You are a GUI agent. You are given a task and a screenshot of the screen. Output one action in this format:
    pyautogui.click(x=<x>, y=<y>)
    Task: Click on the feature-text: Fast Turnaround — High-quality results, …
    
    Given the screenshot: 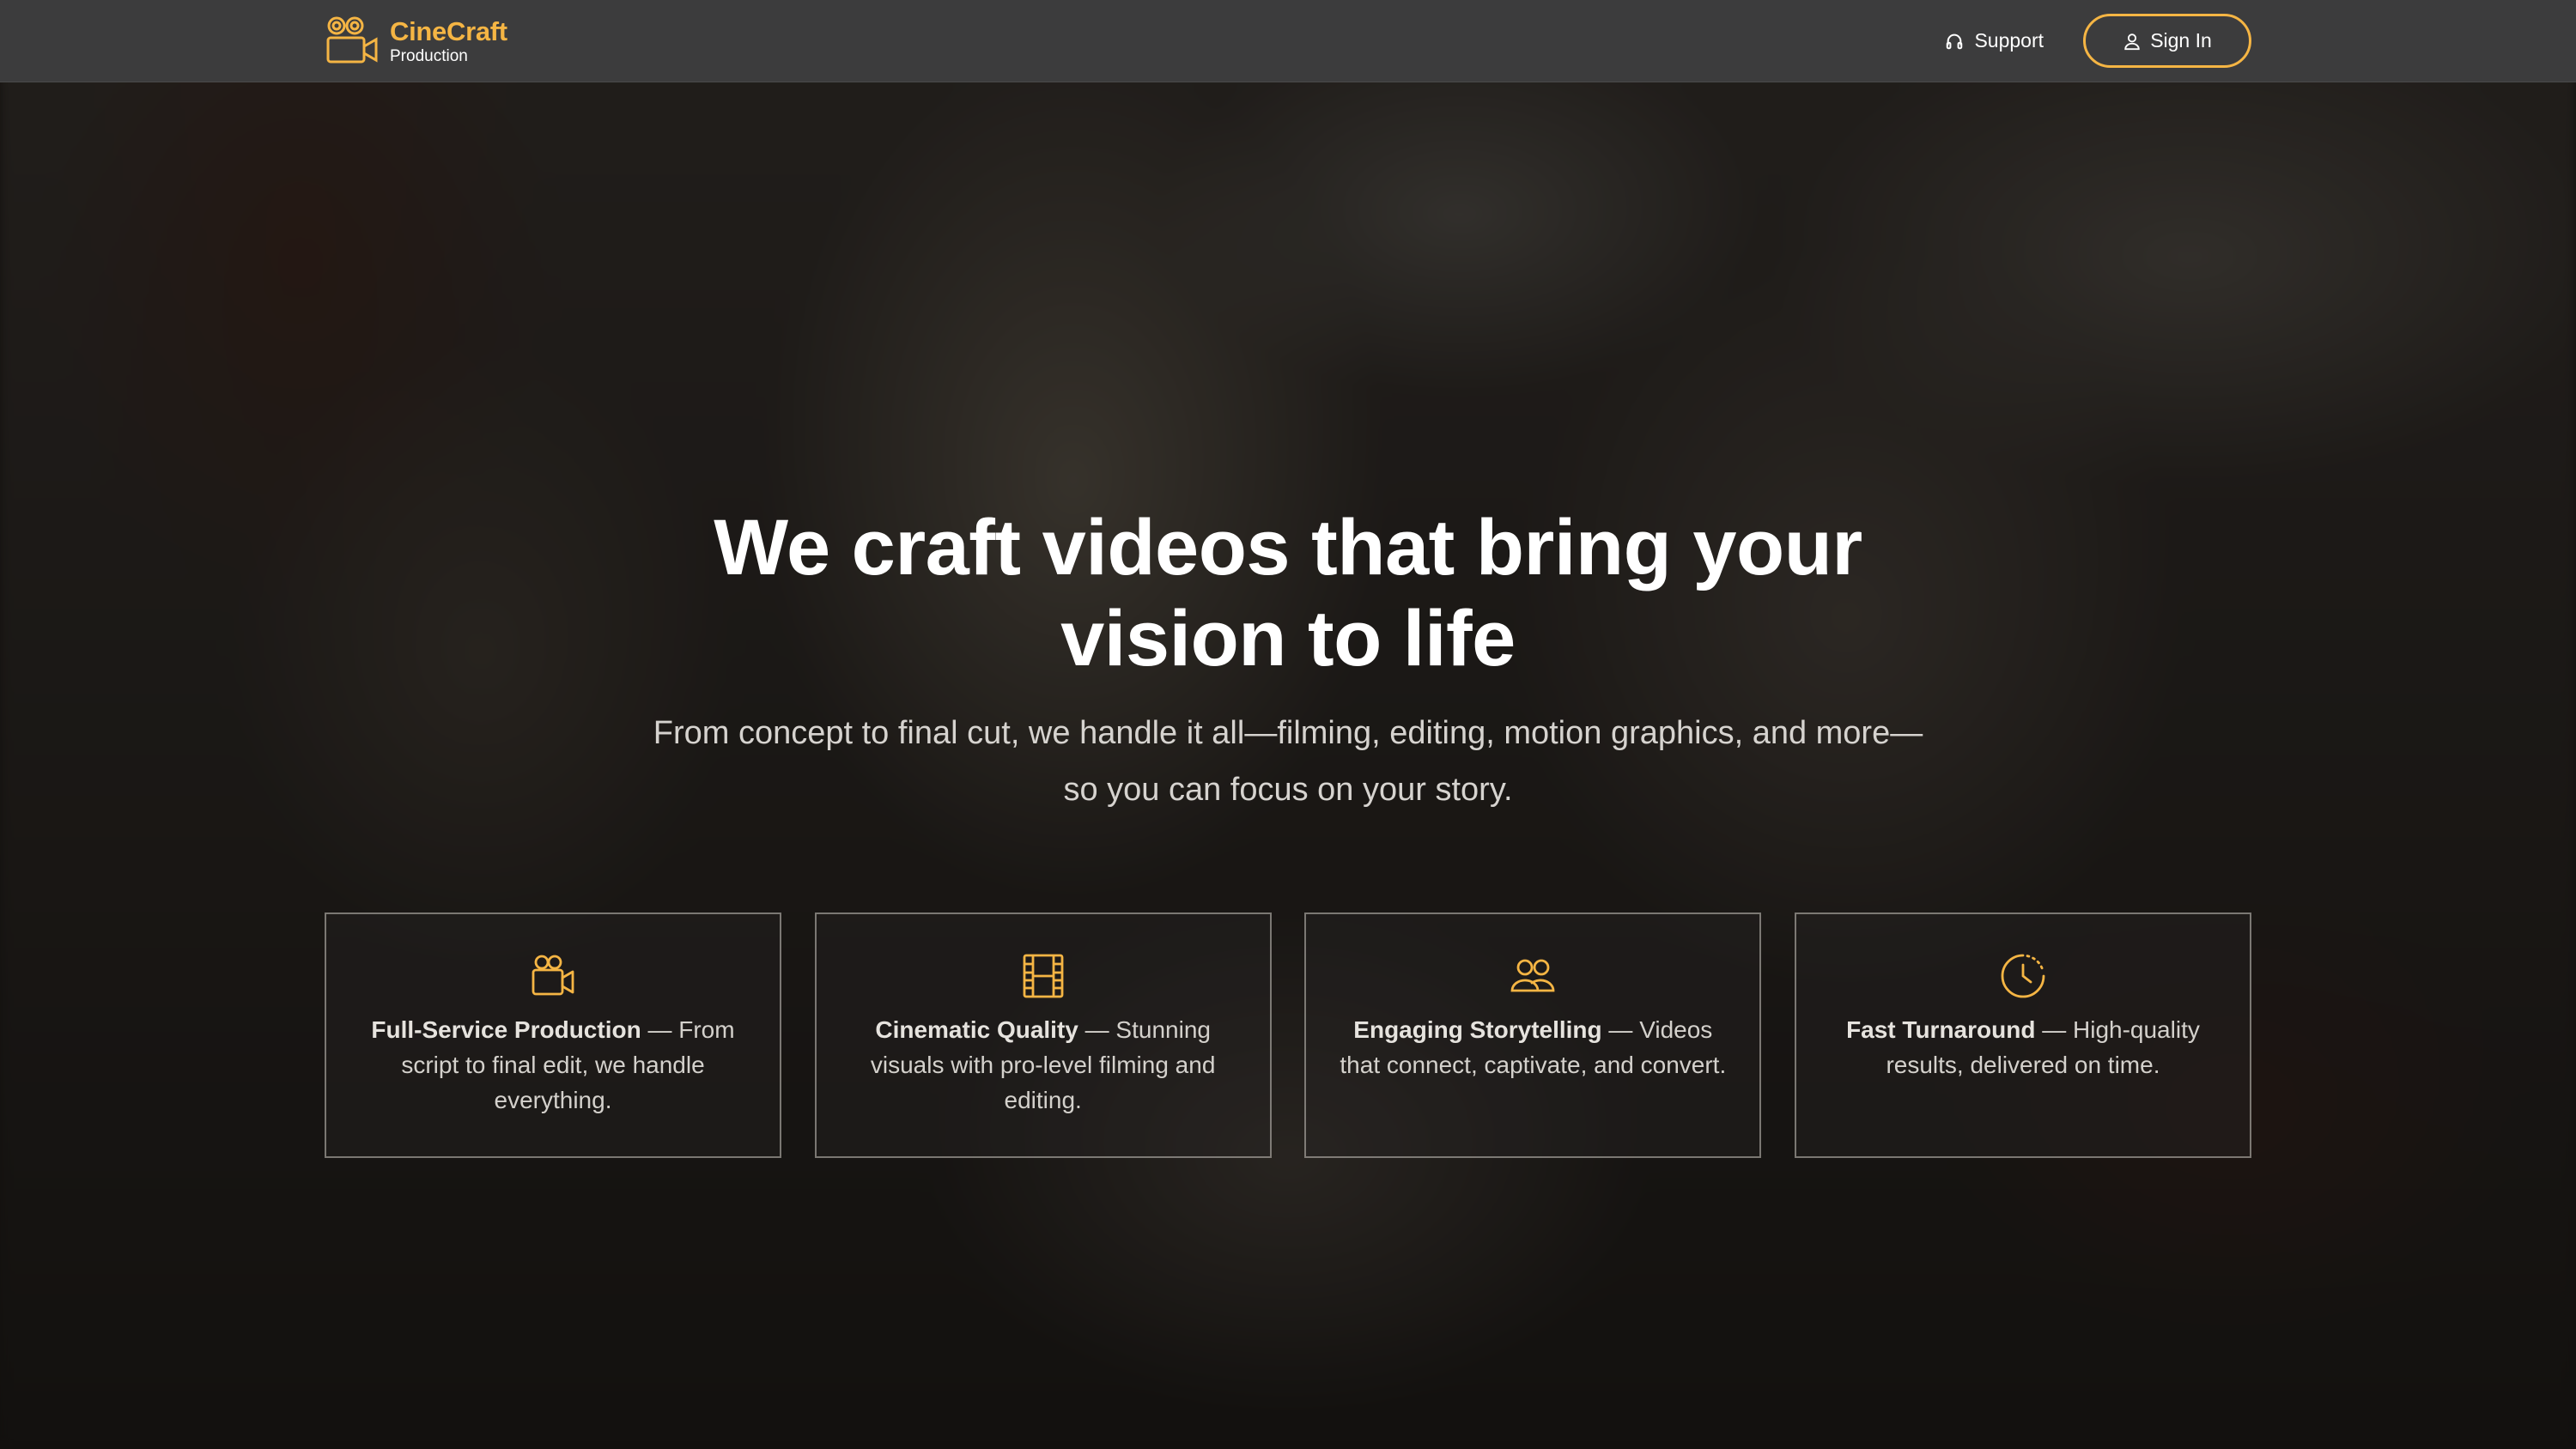 What is the action you would take?
    pyautogui.click(x=2023, y=1047)
    